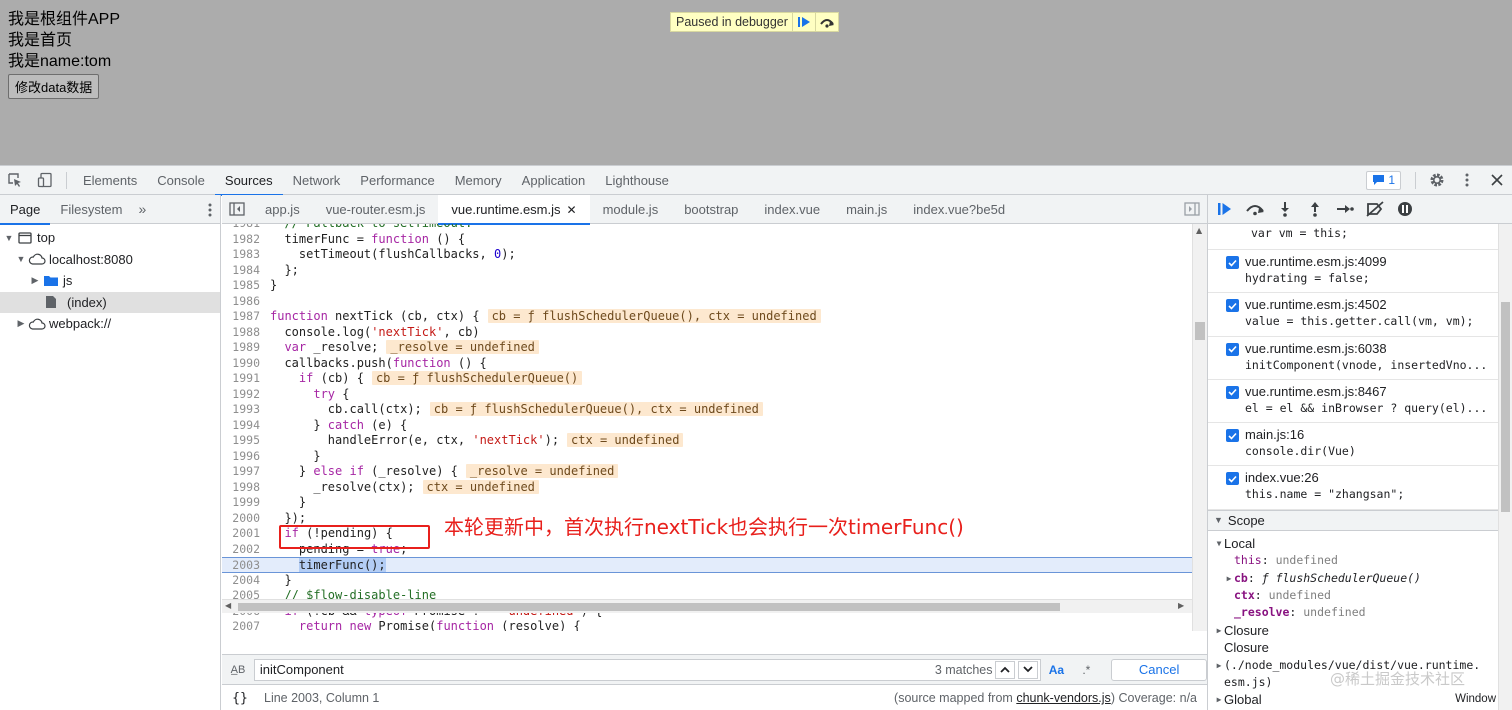 This screenshot has height=710, width=1512. What do you see at coordinates (243, 441) in the screenshot?
I see `line-number: 1995` at bounding box center [243, 441].